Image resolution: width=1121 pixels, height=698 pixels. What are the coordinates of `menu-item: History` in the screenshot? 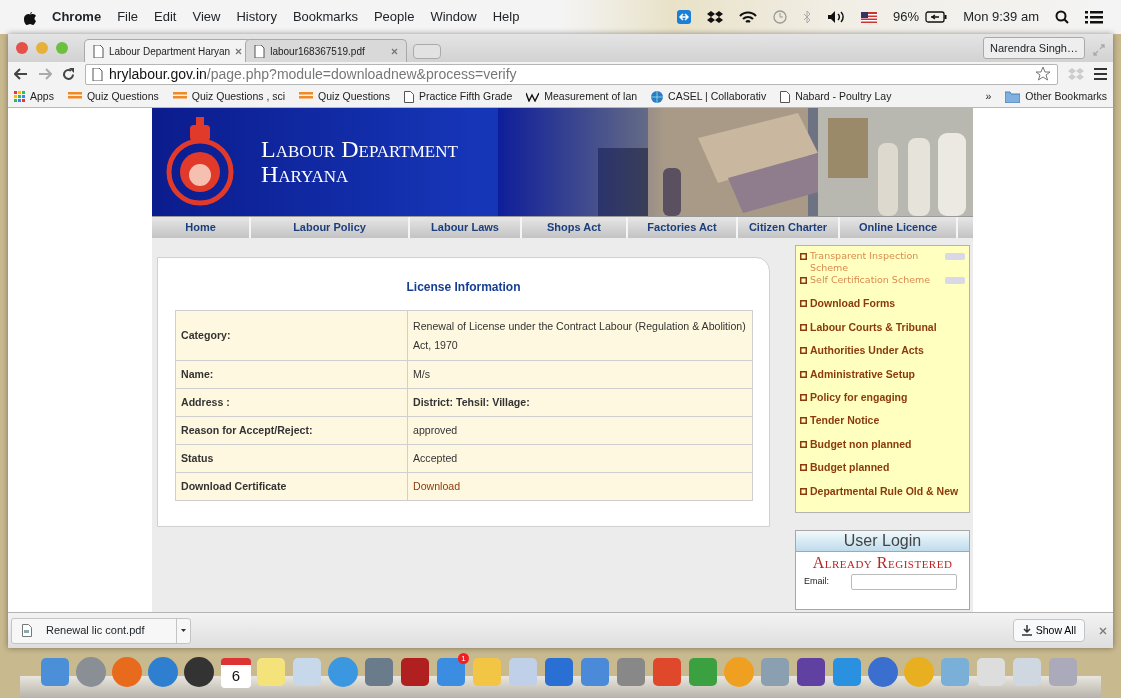 It's located at (256, 17).